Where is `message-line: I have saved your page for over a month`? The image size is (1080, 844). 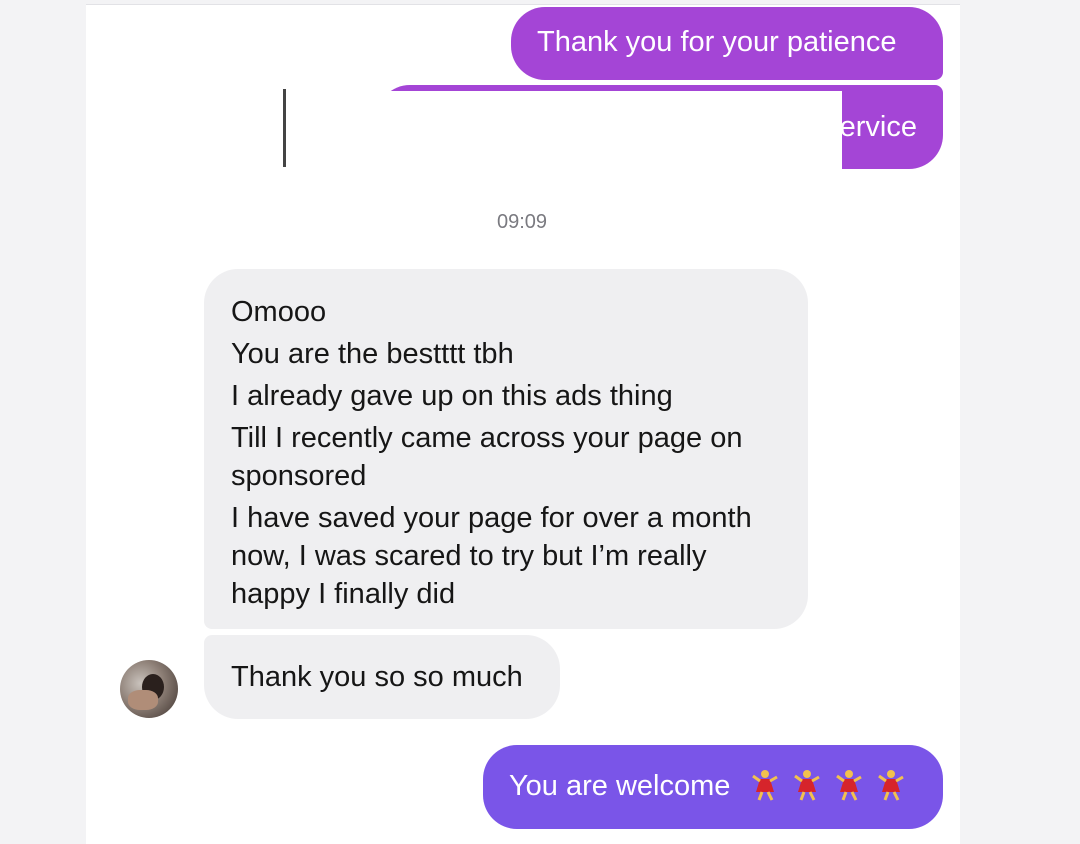
message-line: I have saved your page for over a month is located at coordinates (491, 518).